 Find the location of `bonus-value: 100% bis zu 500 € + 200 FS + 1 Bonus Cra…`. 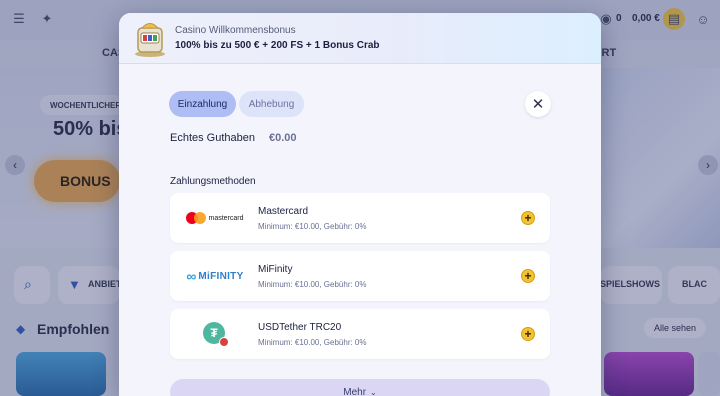

bonus-value: 100% bis zu 500 € + 200 FS + 1 Bonus Cra… is located at coordinates (277, 45).